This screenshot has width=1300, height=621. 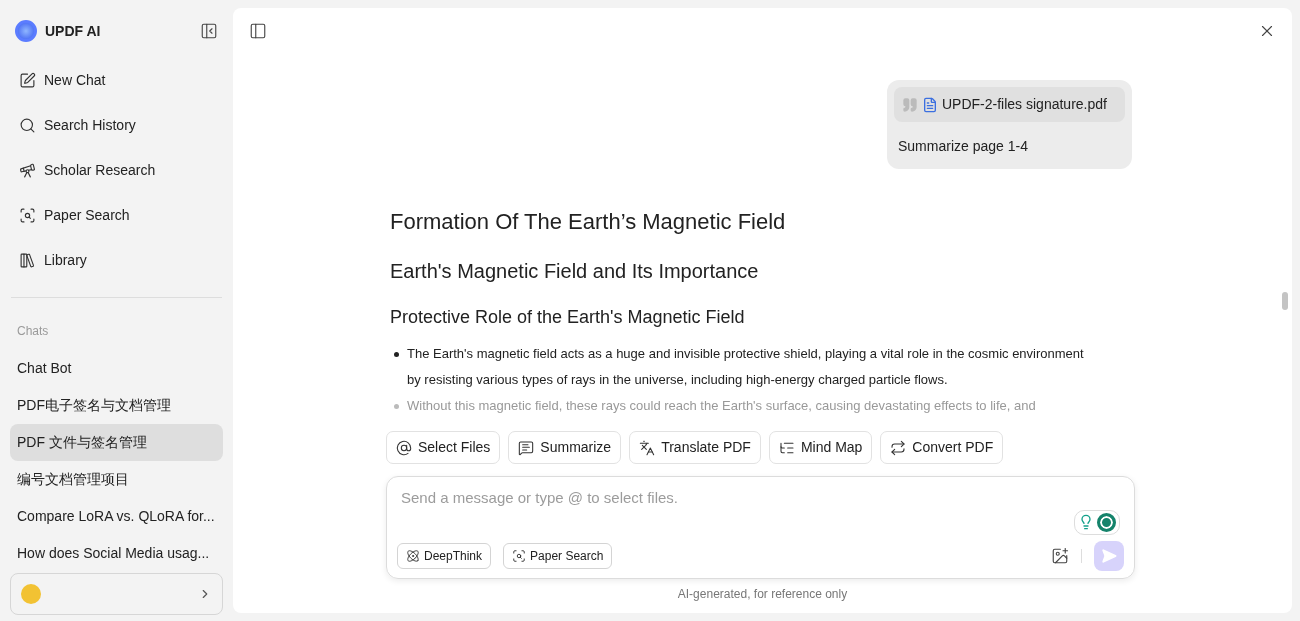 I want to click on file-chip: UPDF-2-files signature.pdf, so click(x=1009, y=104).